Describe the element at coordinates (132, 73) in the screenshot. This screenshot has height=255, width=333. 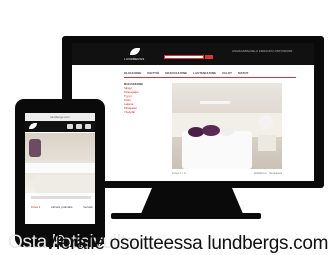
I see `nav-item: OLOHUONE` at that location.